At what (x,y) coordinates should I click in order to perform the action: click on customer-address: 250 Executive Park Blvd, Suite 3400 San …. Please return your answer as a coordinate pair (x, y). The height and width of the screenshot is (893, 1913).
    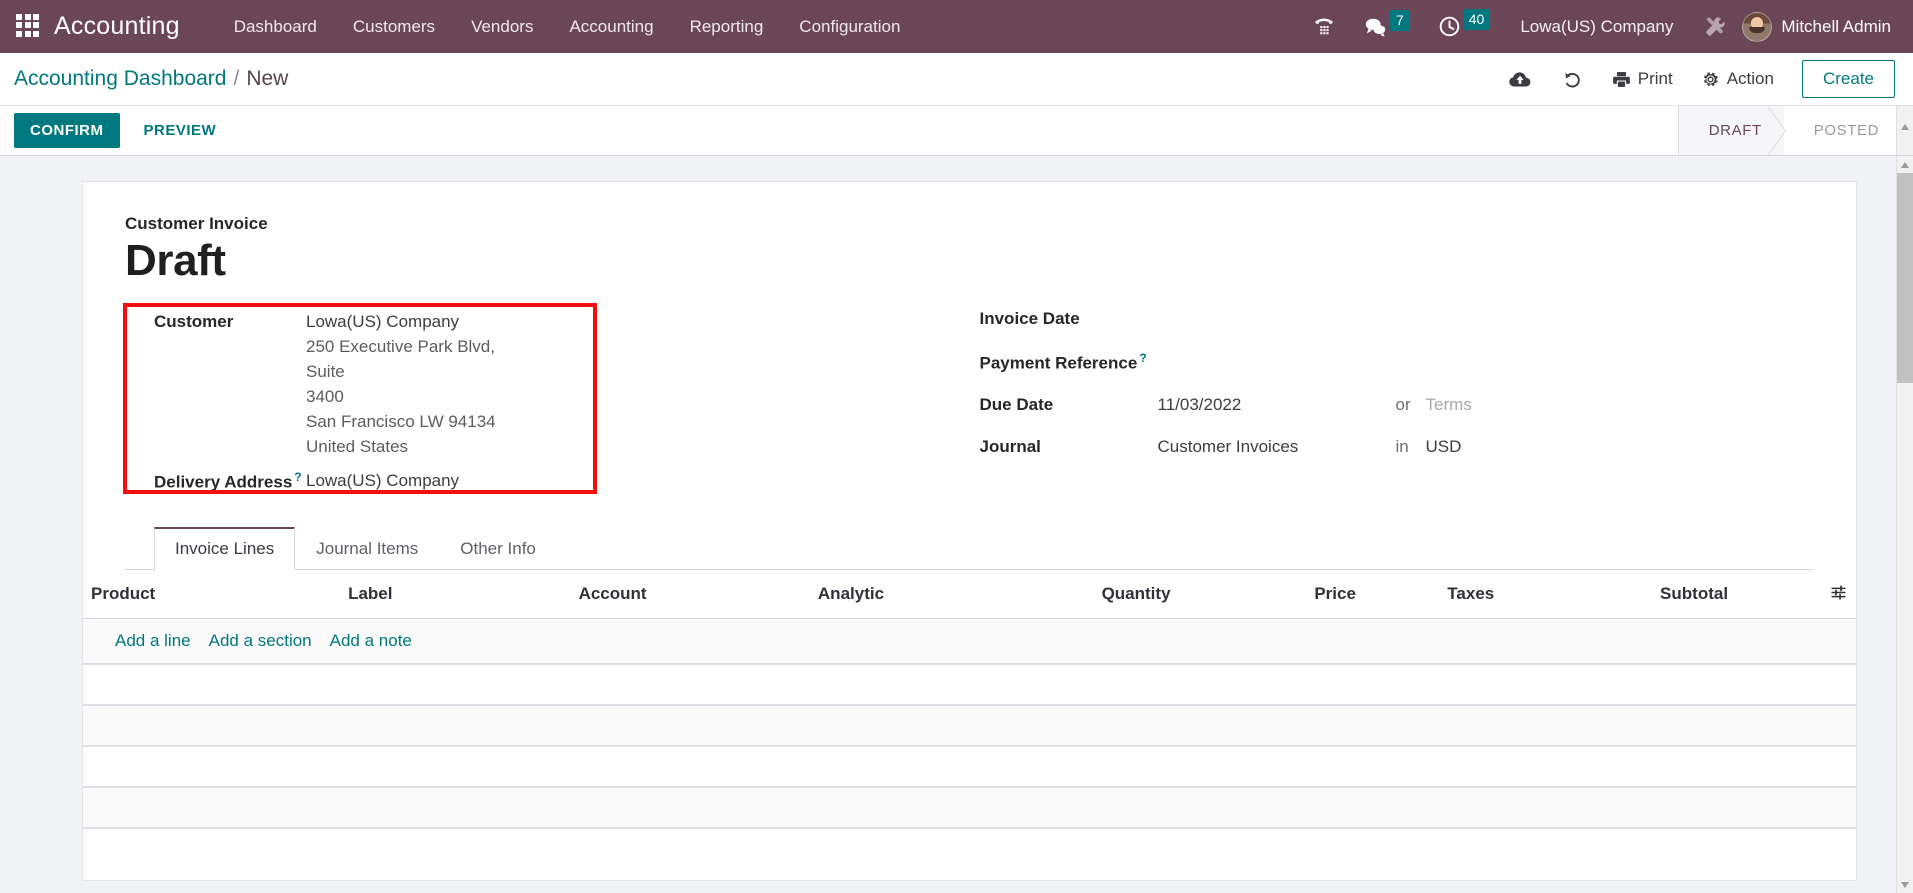
    Looking at the image, I should click on (421, 397).